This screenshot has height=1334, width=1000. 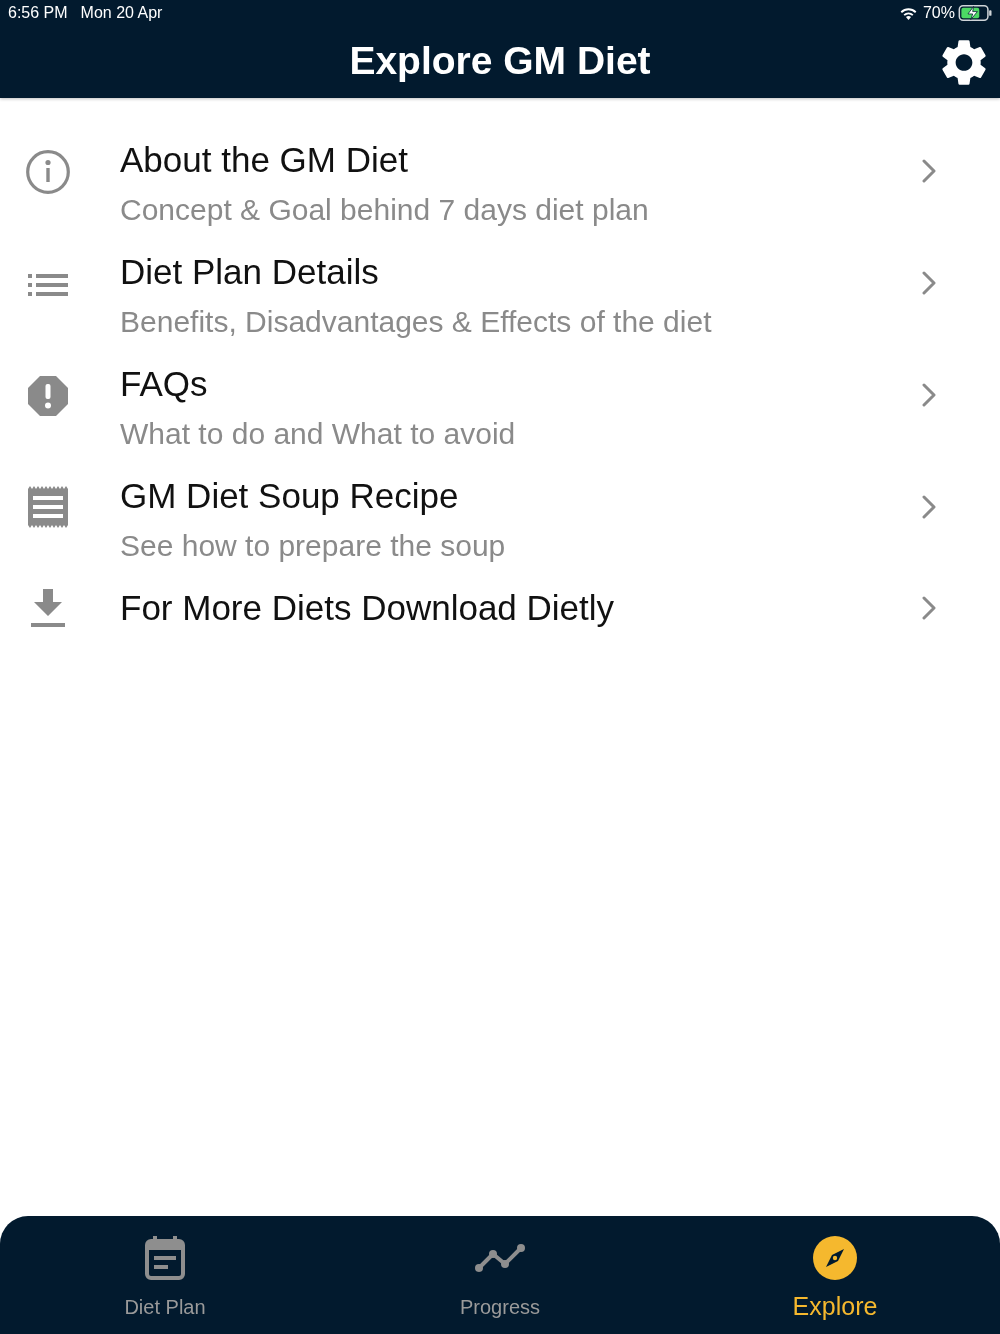 I want to click on menu-item-title: Diet Plan Details, so click(x=520, y=272).